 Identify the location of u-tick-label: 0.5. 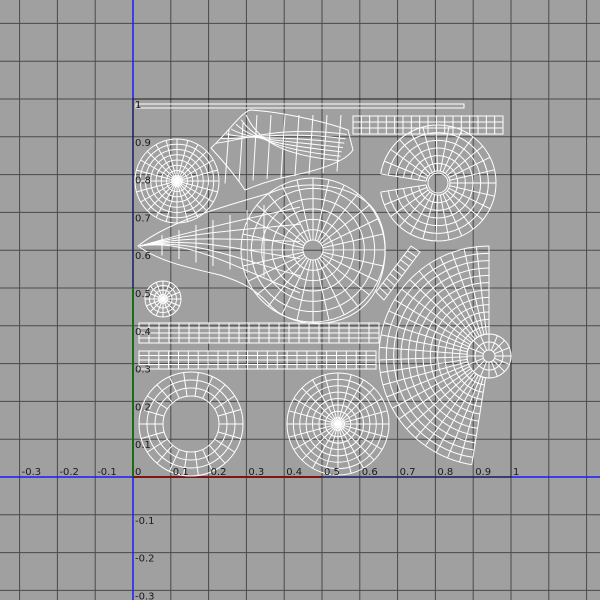
(332, 472).